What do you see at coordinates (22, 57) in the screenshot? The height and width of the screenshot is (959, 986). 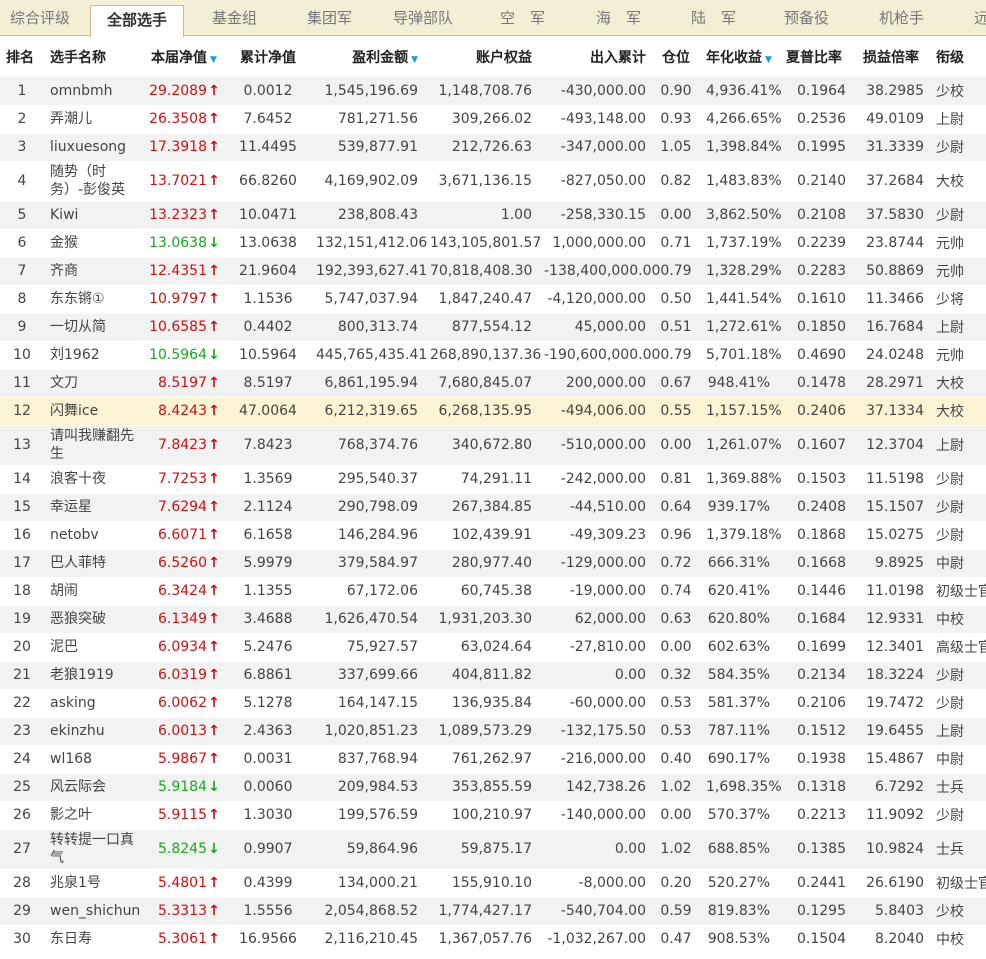 I see `col-header-rank: 排名` at bounding box center [22, 57].